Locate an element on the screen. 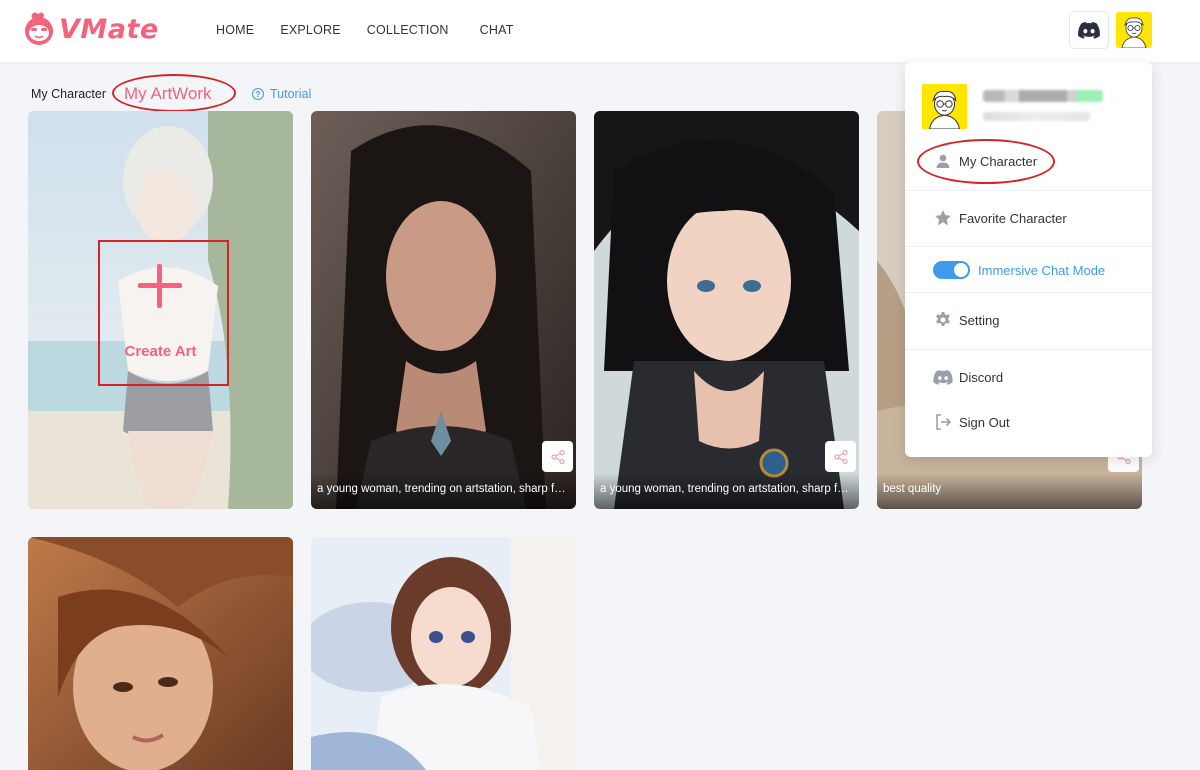 The image size is (1200, 770). gear-icon is located at coordinates (943, 320).